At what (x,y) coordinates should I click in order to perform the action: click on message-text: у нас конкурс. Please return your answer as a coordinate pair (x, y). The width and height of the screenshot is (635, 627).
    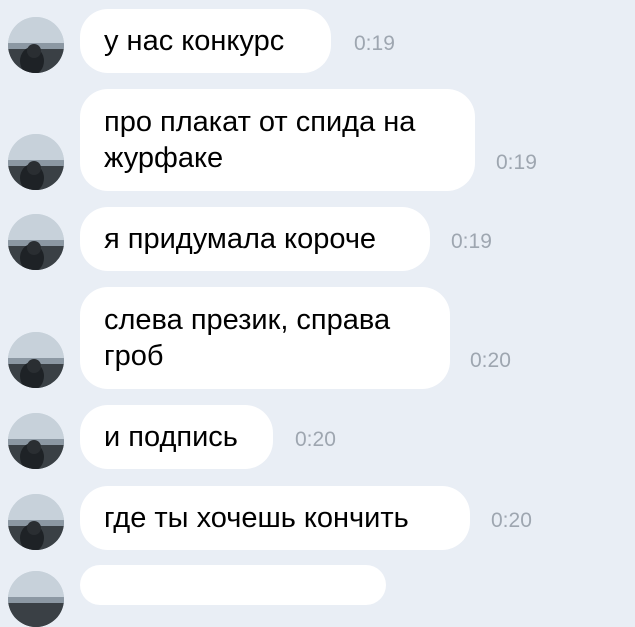
    Looking at the image, I should click on (194, 41).